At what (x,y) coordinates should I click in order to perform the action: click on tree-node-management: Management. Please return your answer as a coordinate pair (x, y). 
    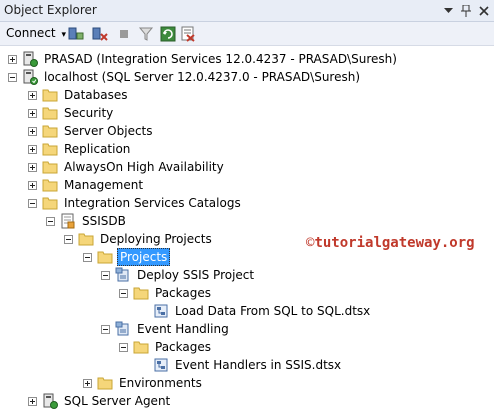
    Looking at the image, I should click on (86, 185).